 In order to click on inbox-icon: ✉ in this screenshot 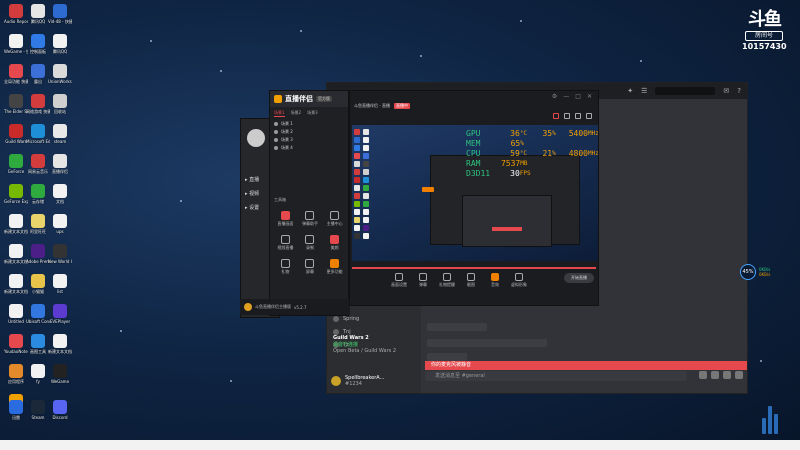, I will do `click(726, 91)`.